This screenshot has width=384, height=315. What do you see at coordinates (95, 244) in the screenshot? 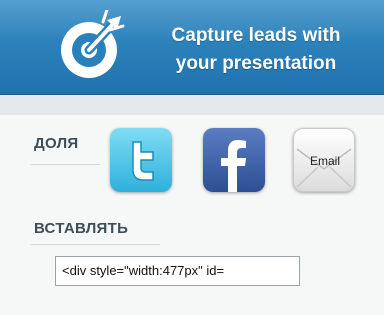
I see `embed-rule` at bounding box center [95, 244].